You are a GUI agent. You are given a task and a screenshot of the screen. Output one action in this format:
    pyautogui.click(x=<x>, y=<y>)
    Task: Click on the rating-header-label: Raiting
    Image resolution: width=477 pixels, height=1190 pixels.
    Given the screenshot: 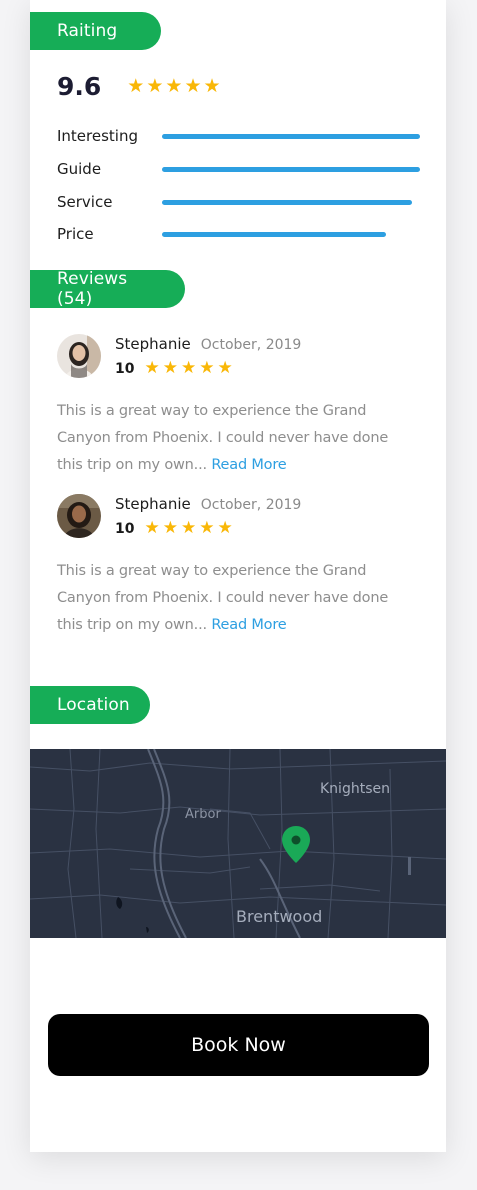 What is the action you would take?
    pyautogui.click(x=87, y=31)
    